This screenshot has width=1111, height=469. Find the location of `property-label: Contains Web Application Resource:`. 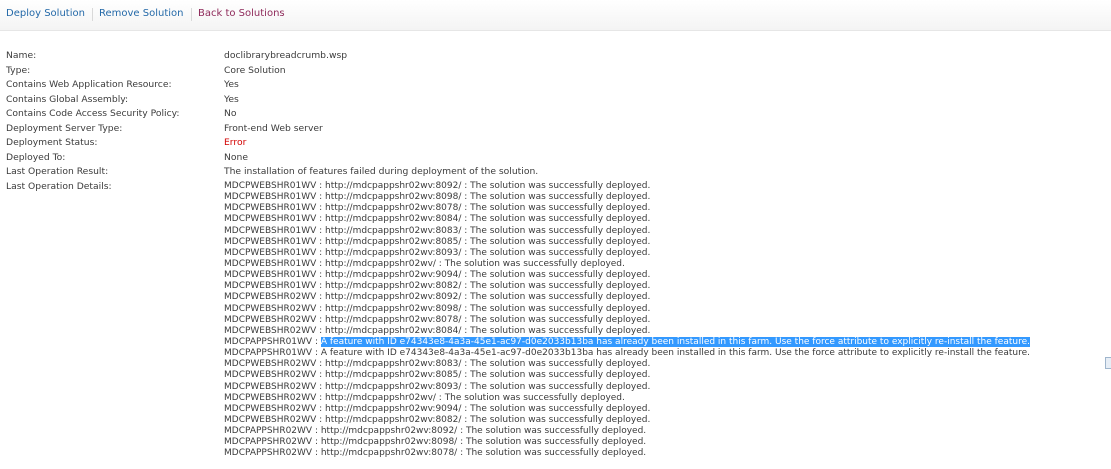

property-label: Contains Web Application Resource: is located at coordinates (89, 84).